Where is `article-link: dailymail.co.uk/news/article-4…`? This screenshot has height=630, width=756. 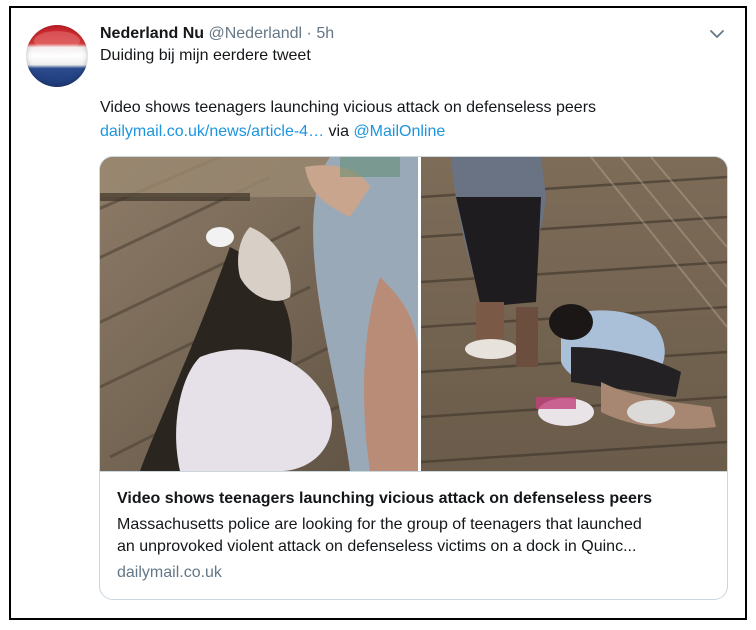 article-link: dailymail.co.uk/news/article-4… is located at coordinates (212, 131).